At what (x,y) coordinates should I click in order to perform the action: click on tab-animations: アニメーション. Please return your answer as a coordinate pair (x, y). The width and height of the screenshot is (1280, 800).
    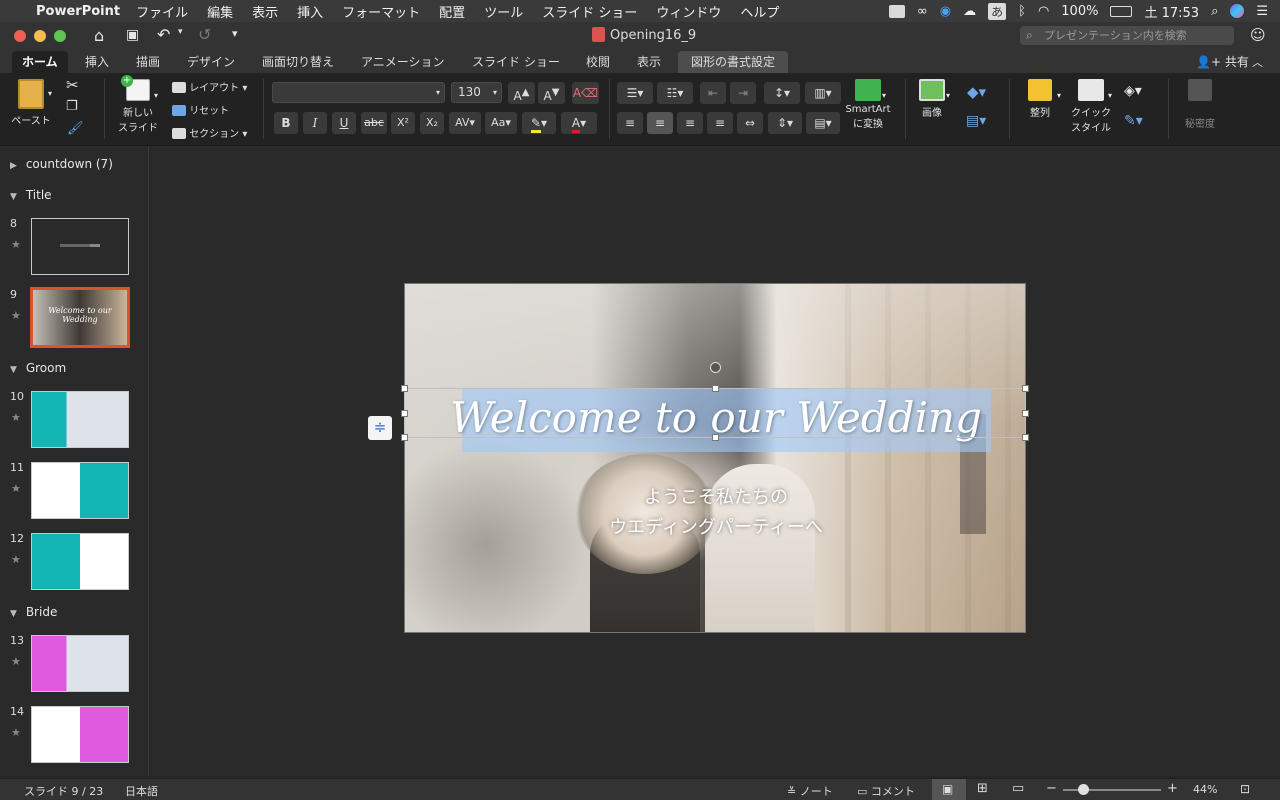
    Looking at the image, I should click on (403, 62).